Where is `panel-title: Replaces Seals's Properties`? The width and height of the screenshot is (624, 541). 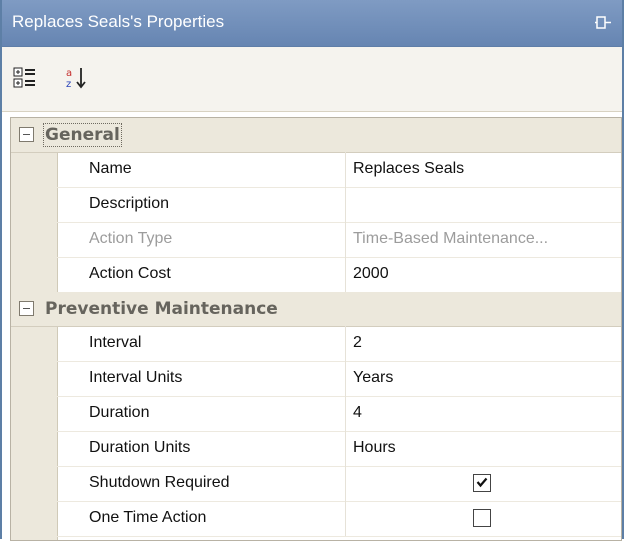
panel-title: Replaces Seals's Properties is located at coordinates (118, 21).